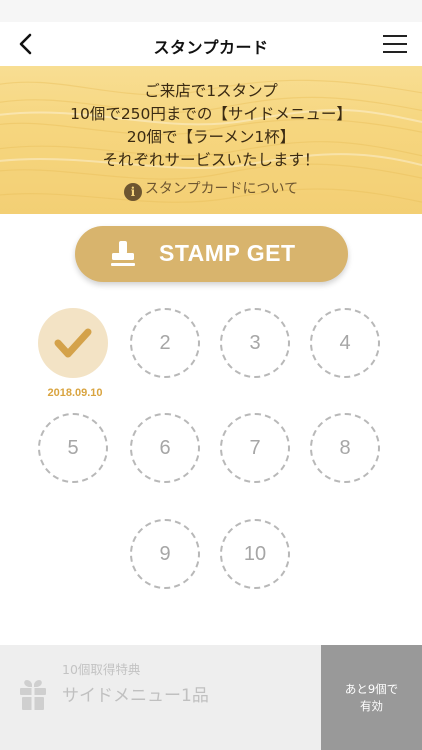 This screenshot has width=422, height=750. I want to click on stamp-slot: 4, so click(345, 343).